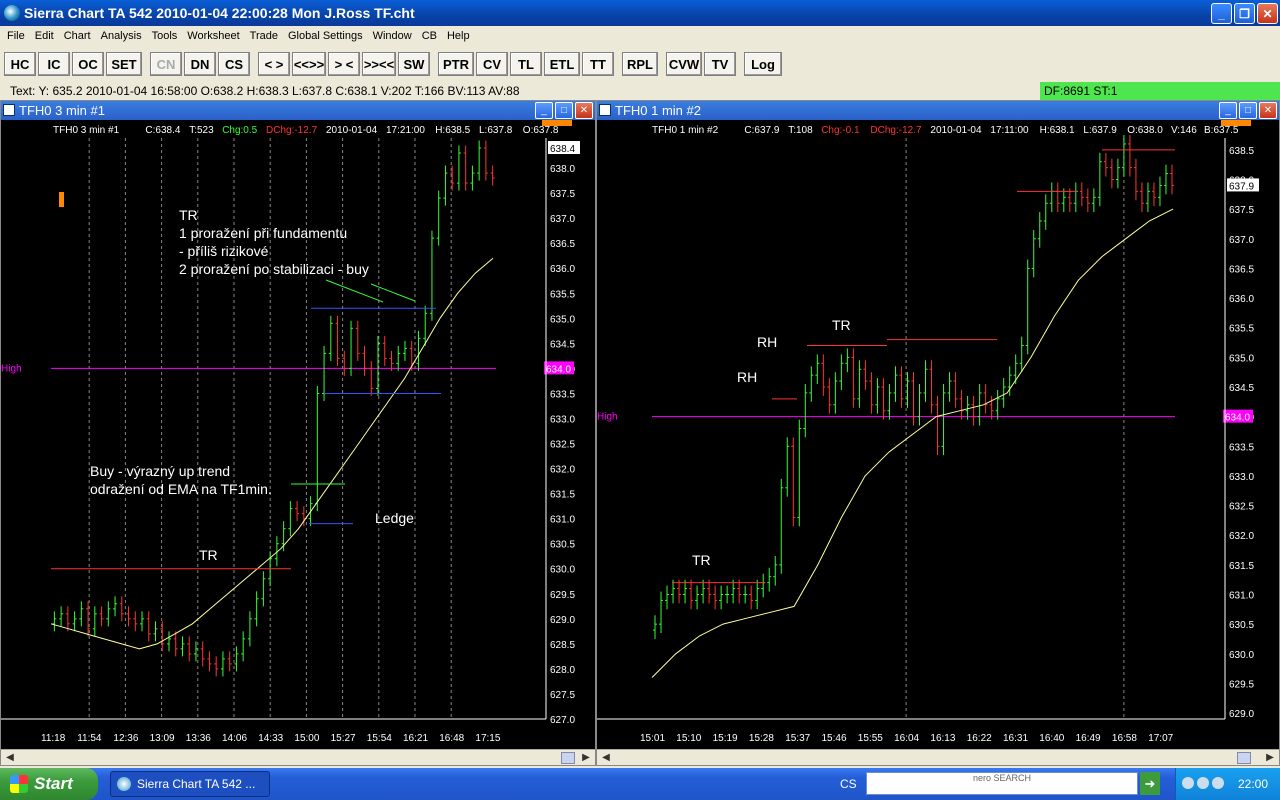  I want to click on toolbar-button-cn: CN, so click(166, 64).